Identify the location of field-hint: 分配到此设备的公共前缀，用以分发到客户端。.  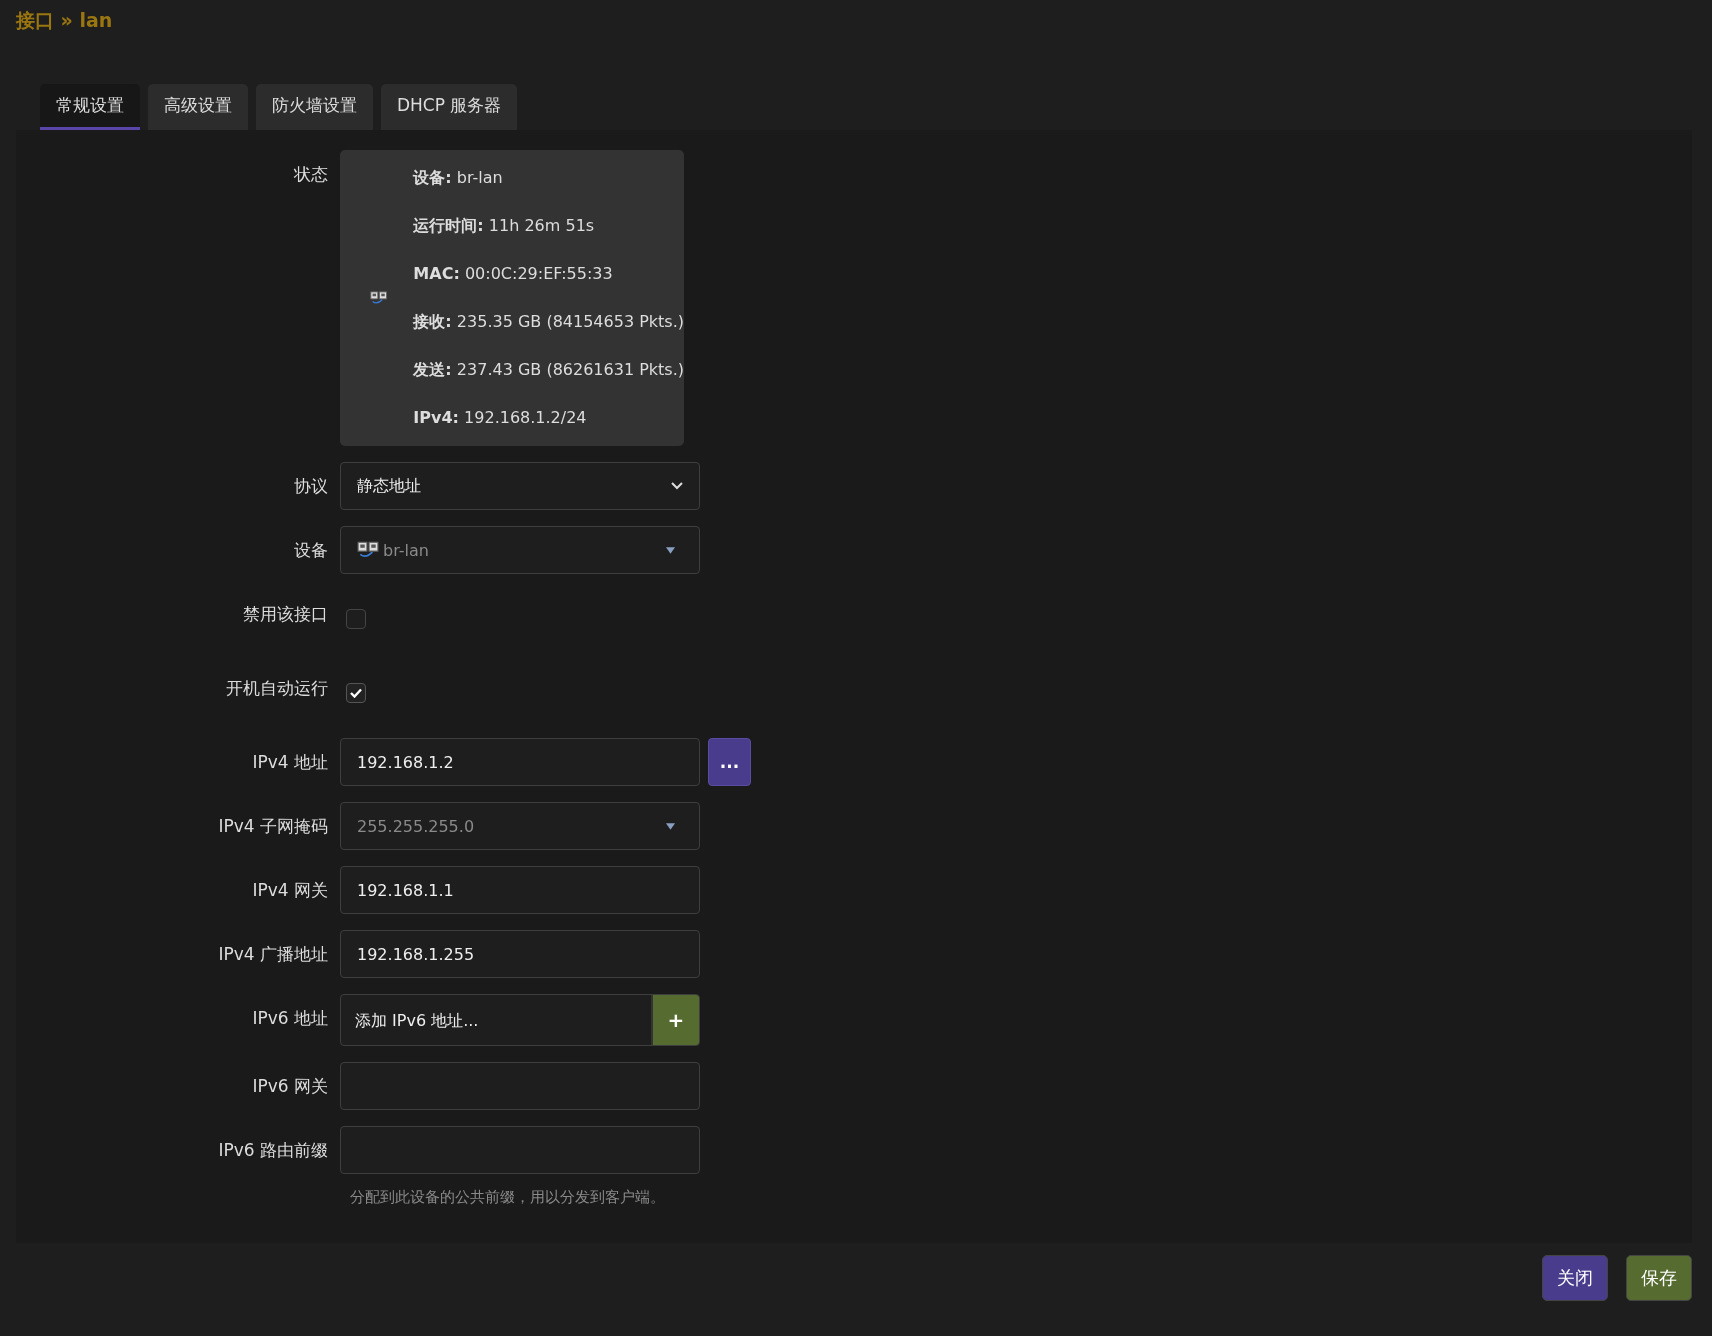
(507, 1197).